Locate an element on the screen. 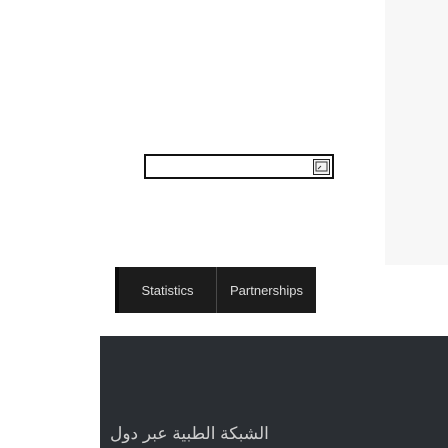 This screenshot has height=448, width=448. tab-statistics: Statistics is located at coordinates (168, 290).